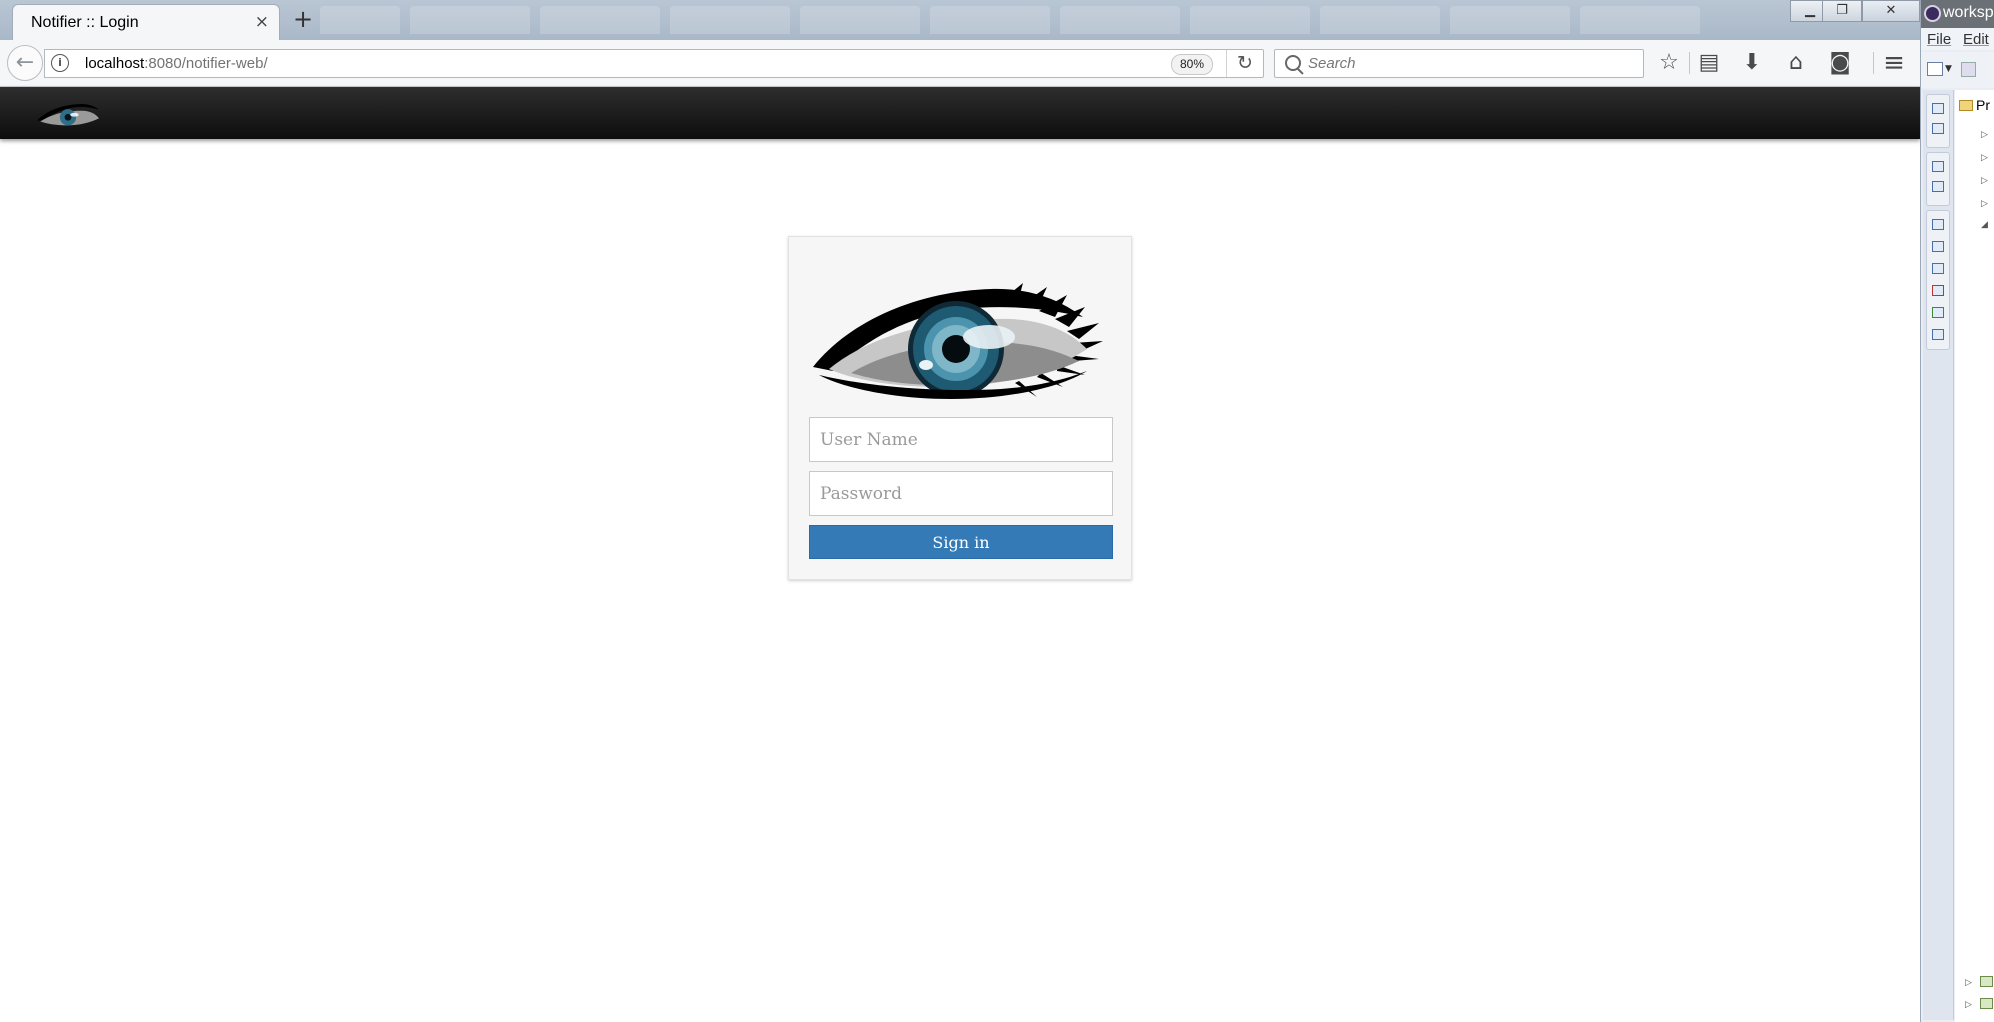 The width and height of the screenshot is (1994, 1022). Describe the element at coordinates (1891, 11) in the screenshot. I see `close-window-button: ✕` at that location.